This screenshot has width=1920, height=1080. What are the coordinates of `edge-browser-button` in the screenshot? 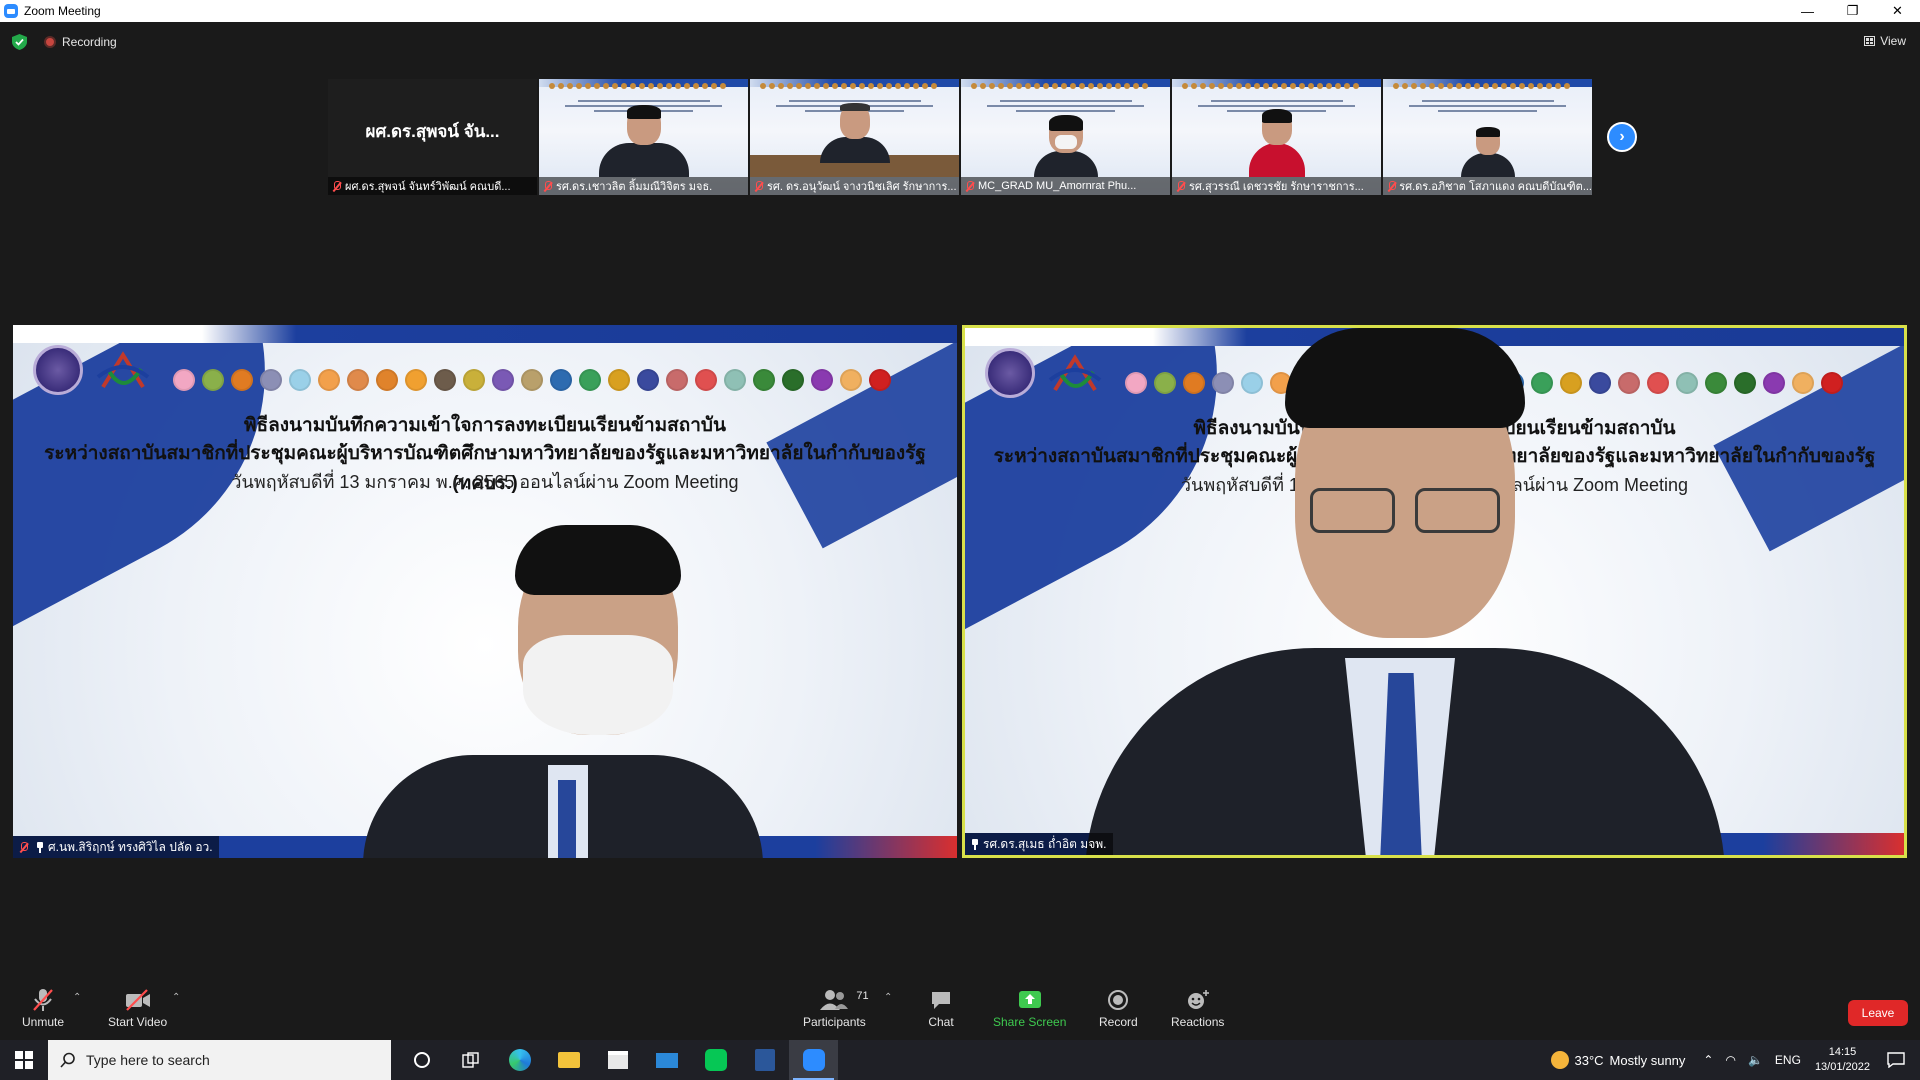 It's located at (519, 1060).